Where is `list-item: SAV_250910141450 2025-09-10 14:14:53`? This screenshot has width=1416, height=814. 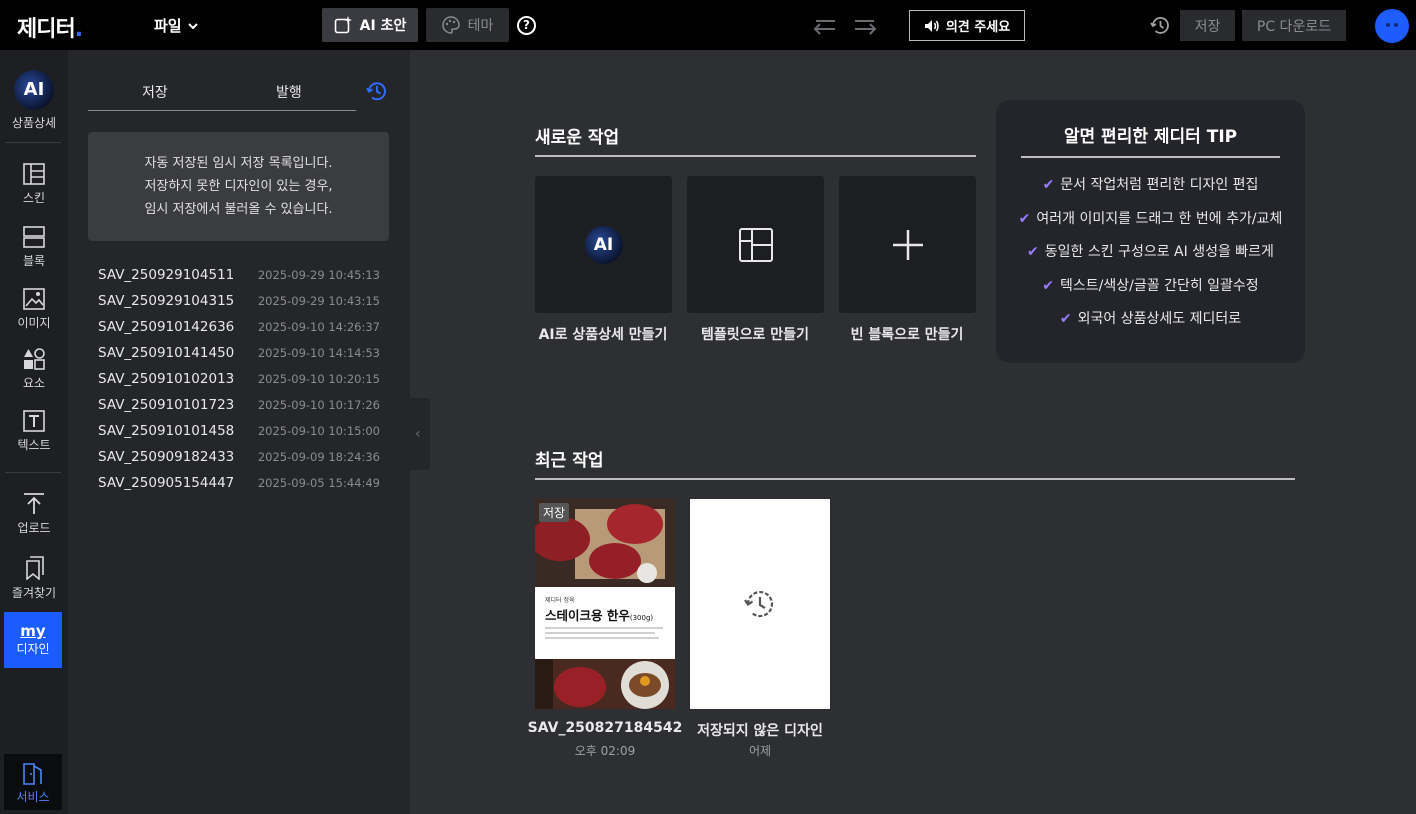 list-item: SAV_250910141450 2025-09-10 14:14:53 is located at coordinates (239, 353).